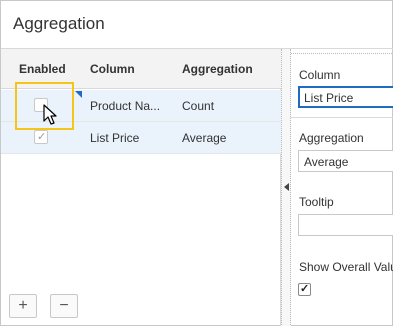  Describe the element at coordinates (331, 138) in the screenshot. I see `aggregation-label: Aggregation` at that location.